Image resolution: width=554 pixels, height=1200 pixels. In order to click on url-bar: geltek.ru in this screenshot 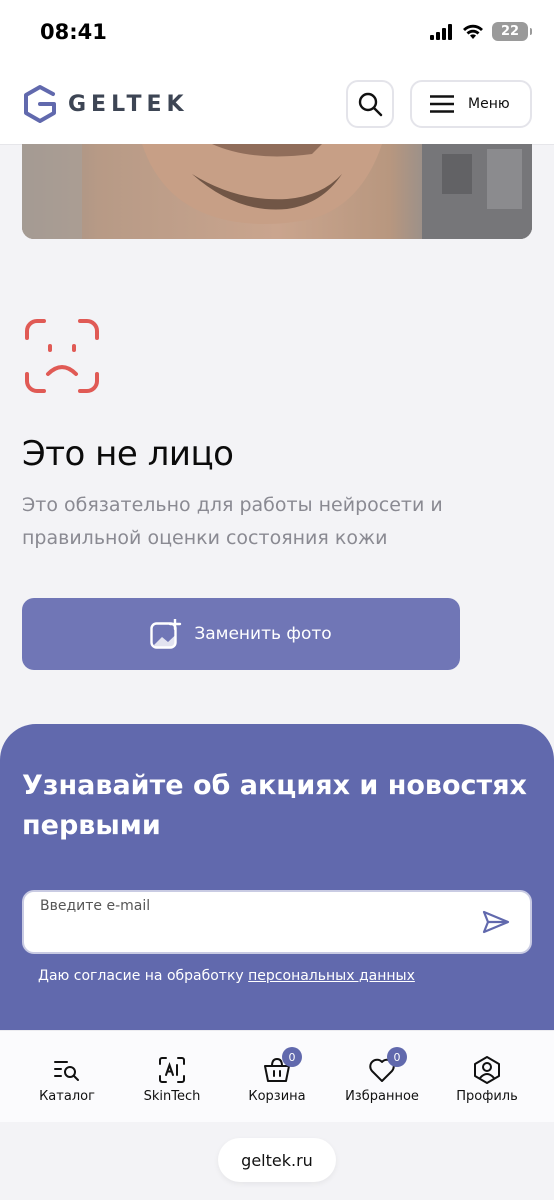, I will do `click(277, 1160)`.